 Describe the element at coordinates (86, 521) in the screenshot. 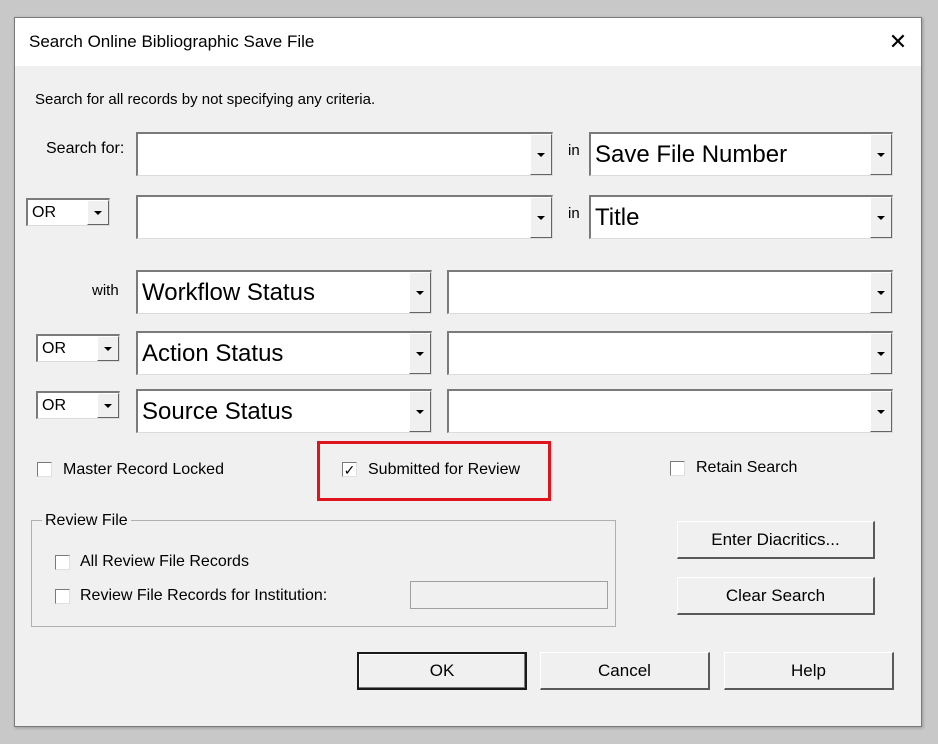

I see `review-file-group-title: Review File` at that location.